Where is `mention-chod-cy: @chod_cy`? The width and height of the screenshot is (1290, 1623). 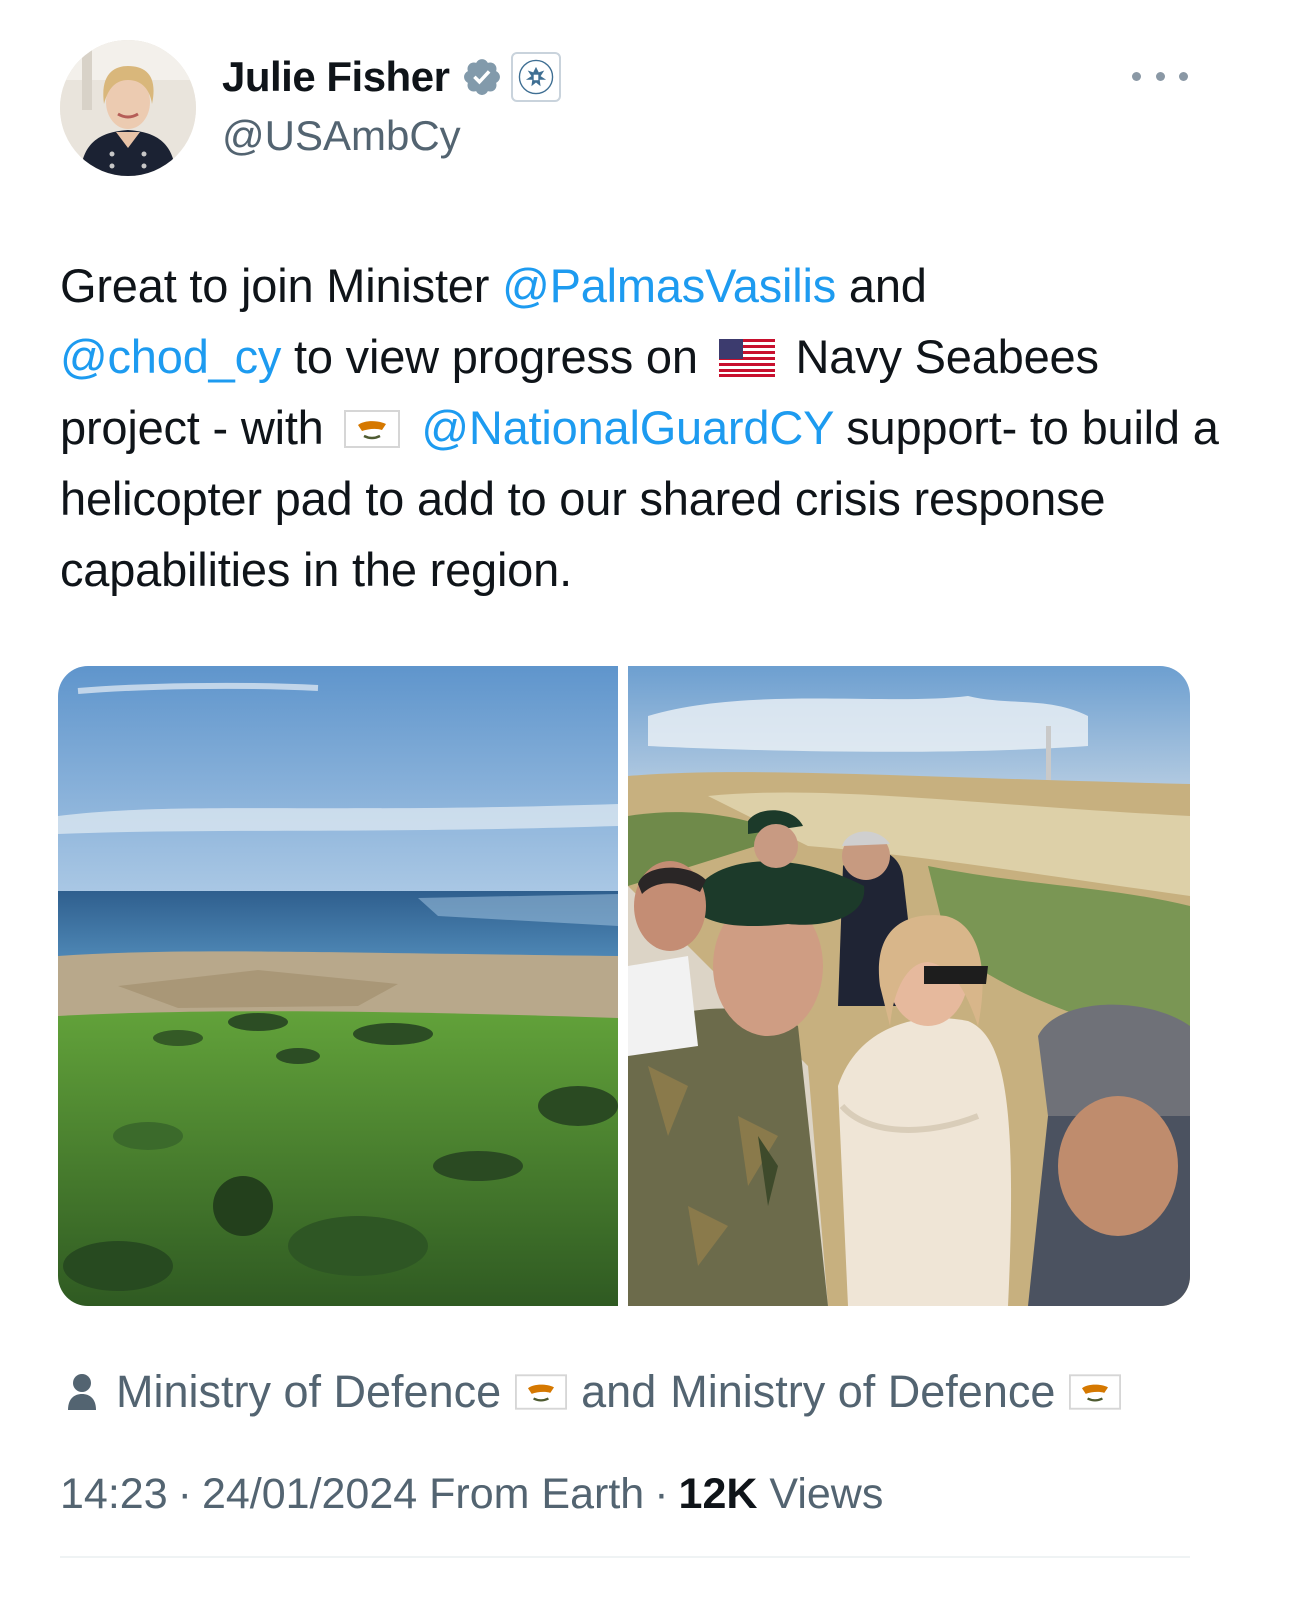 mention-chod-cy: @chod_cy is located at coordinates (170, 356).